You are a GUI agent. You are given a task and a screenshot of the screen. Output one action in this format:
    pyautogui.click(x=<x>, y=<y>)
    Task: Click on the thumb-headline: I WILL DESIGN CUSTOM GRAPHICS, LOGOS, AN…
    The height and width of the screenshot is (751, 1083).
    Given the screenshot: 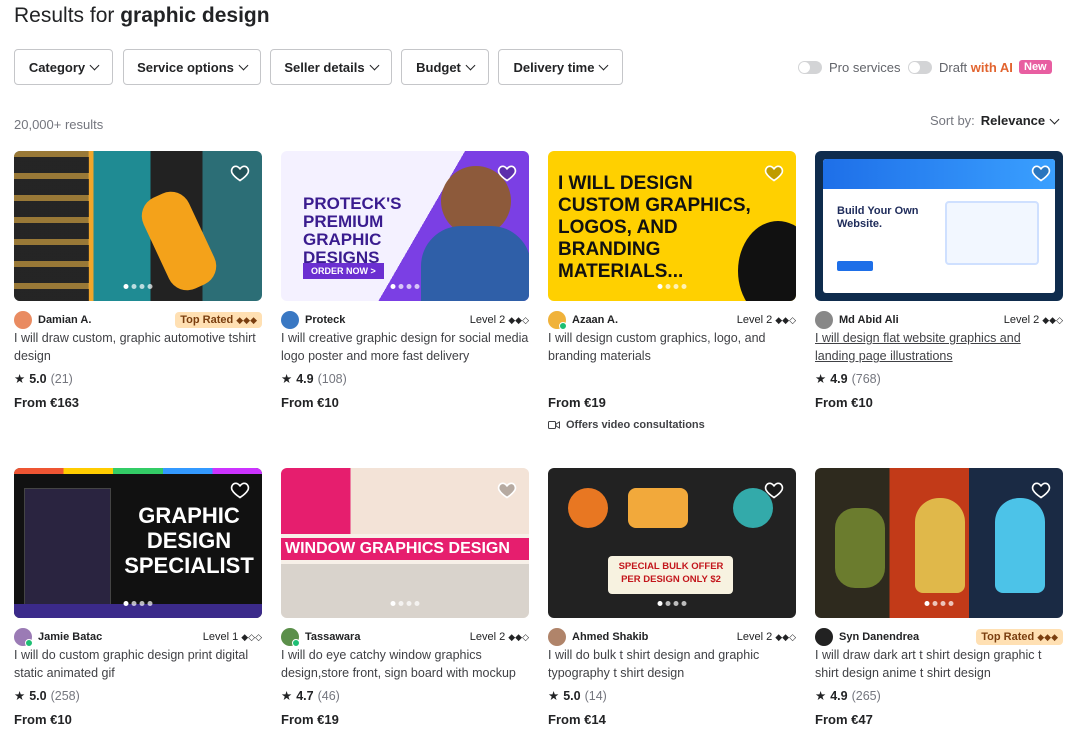 What is the action you would take?
    pyautogui.click(x=654, y=227)
    